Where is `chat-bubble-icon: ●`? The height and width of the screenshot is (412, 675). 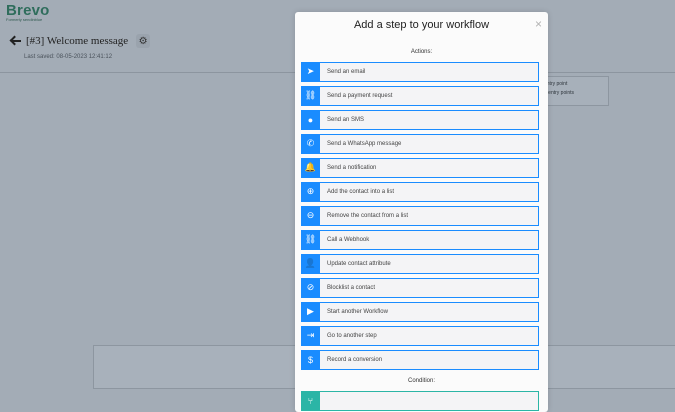
chat-bubble-icon: ● is located at coordinates (310, 119).